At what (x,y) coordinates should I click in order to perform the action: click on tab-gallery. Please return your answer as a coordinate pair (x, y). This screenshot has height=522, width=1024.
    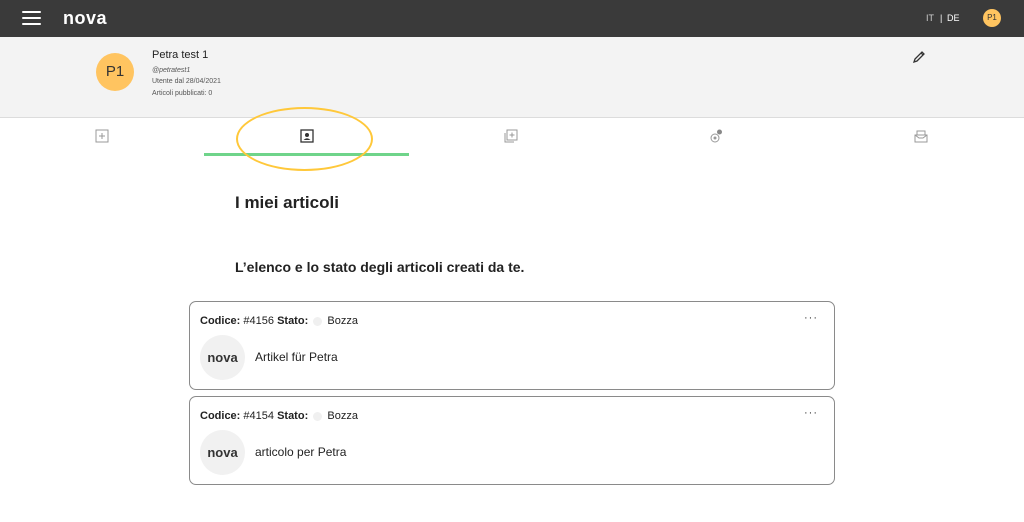
    Looking at the image, I should click on (511, 137).